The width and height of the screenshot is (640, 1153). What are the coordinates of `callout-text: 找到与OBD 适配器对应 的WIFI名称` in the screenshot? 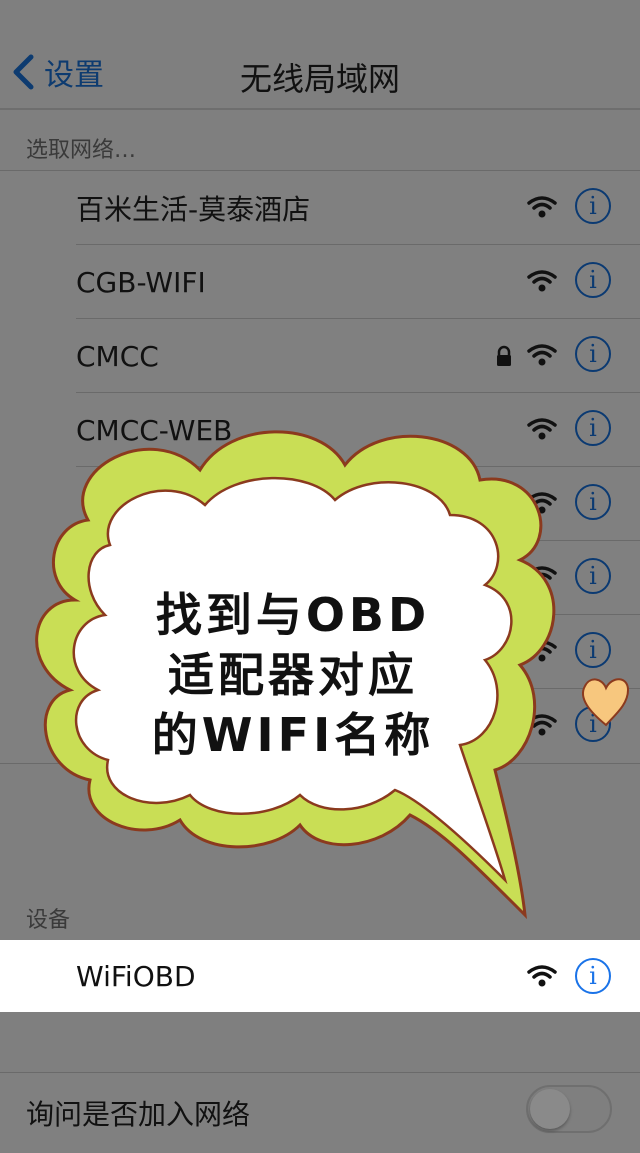 It's located at (293, 675).